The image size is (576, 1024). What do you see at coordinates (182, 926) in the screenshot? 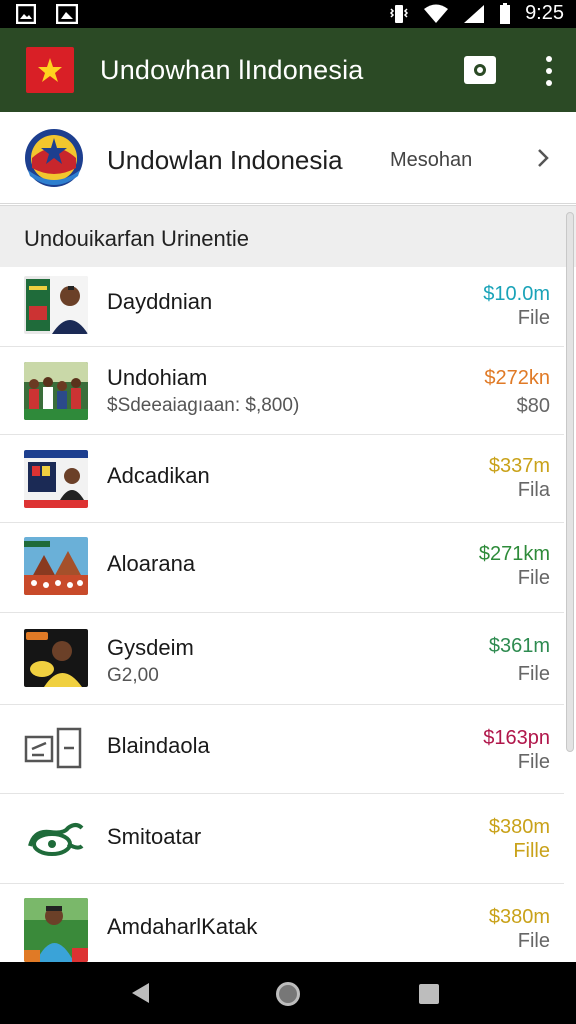
I see `item-title: AmdaharlKatak` at bounding box center [182, 926].